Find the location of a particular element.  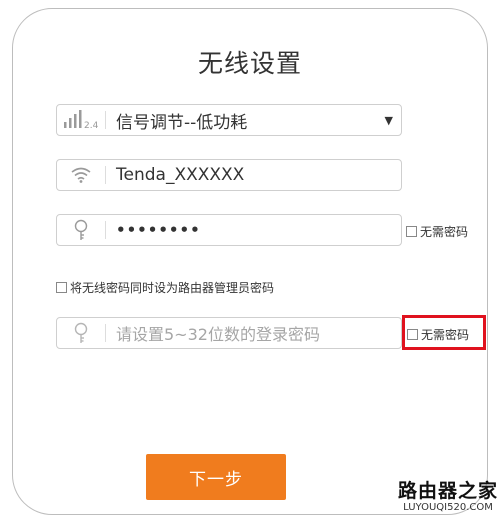

ssid-value: Tenda_XXXXXX is located at coordinates (180, 175).